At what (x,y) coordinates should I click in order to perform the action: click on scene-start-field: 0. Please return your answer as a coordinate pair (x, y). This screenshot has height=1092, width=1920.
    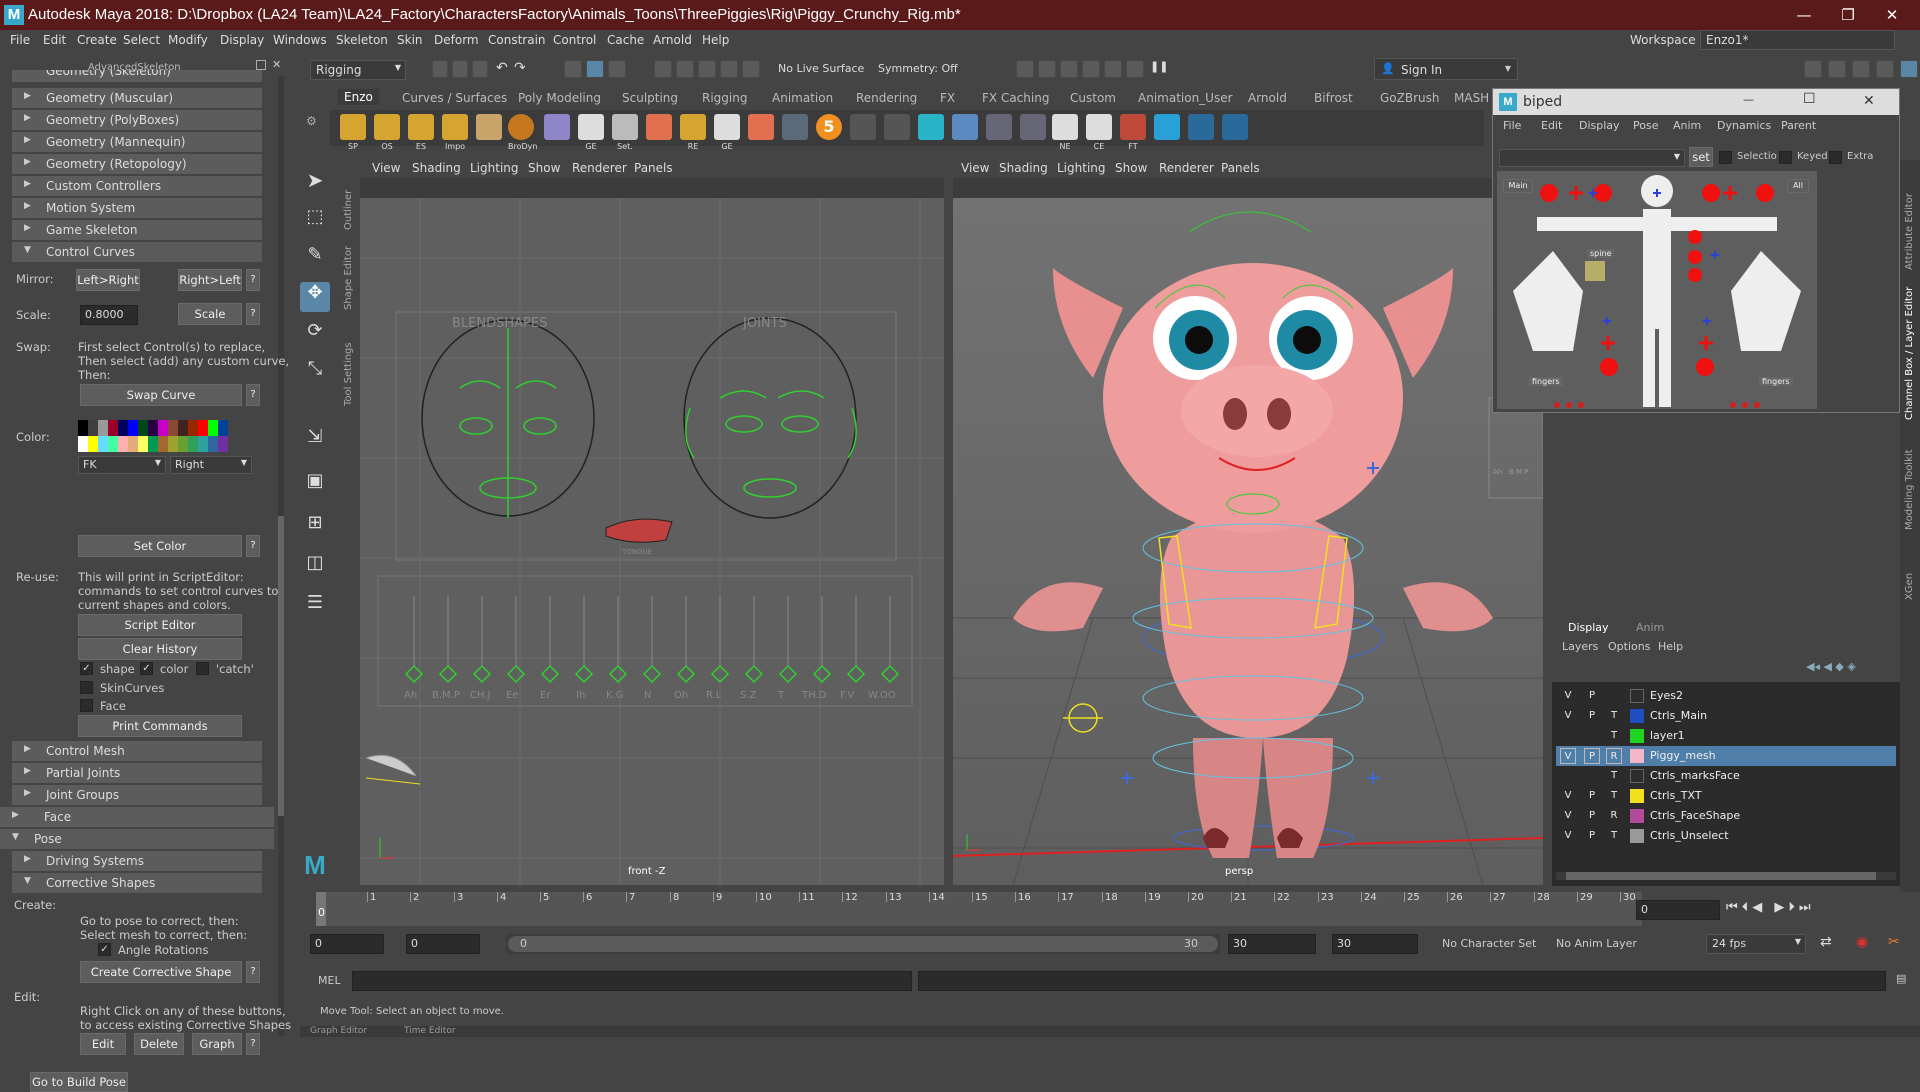
    Looking at the image, I should click on (347, 944).